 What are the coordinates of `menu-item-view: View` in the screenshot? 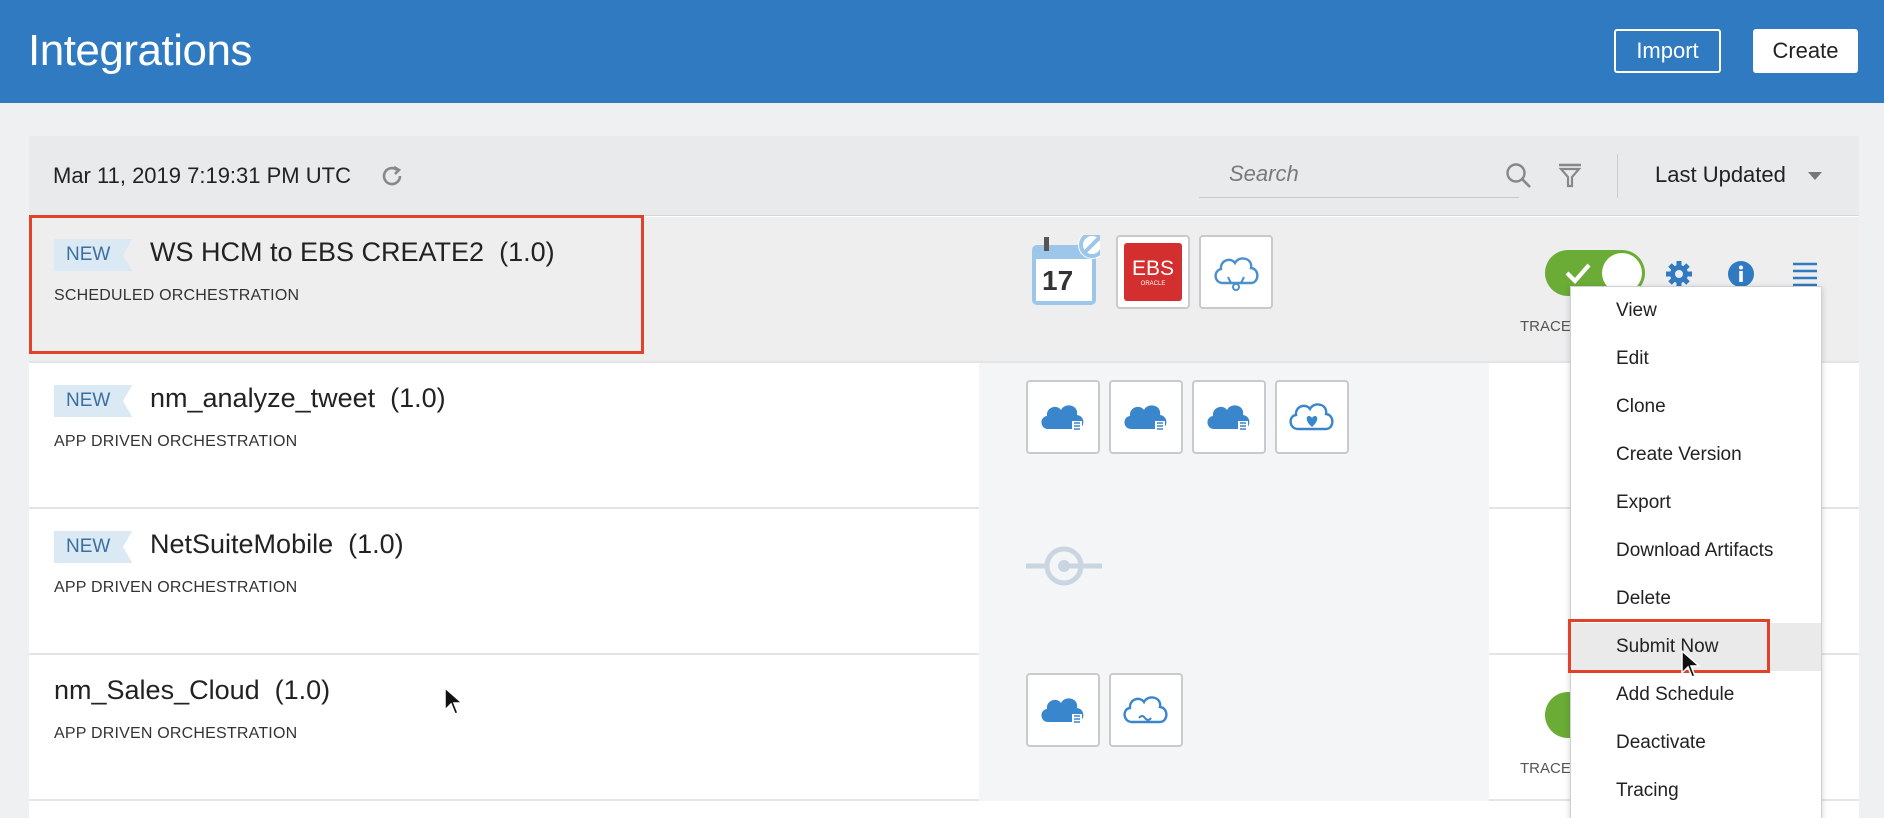 It's located at (1696, 311).